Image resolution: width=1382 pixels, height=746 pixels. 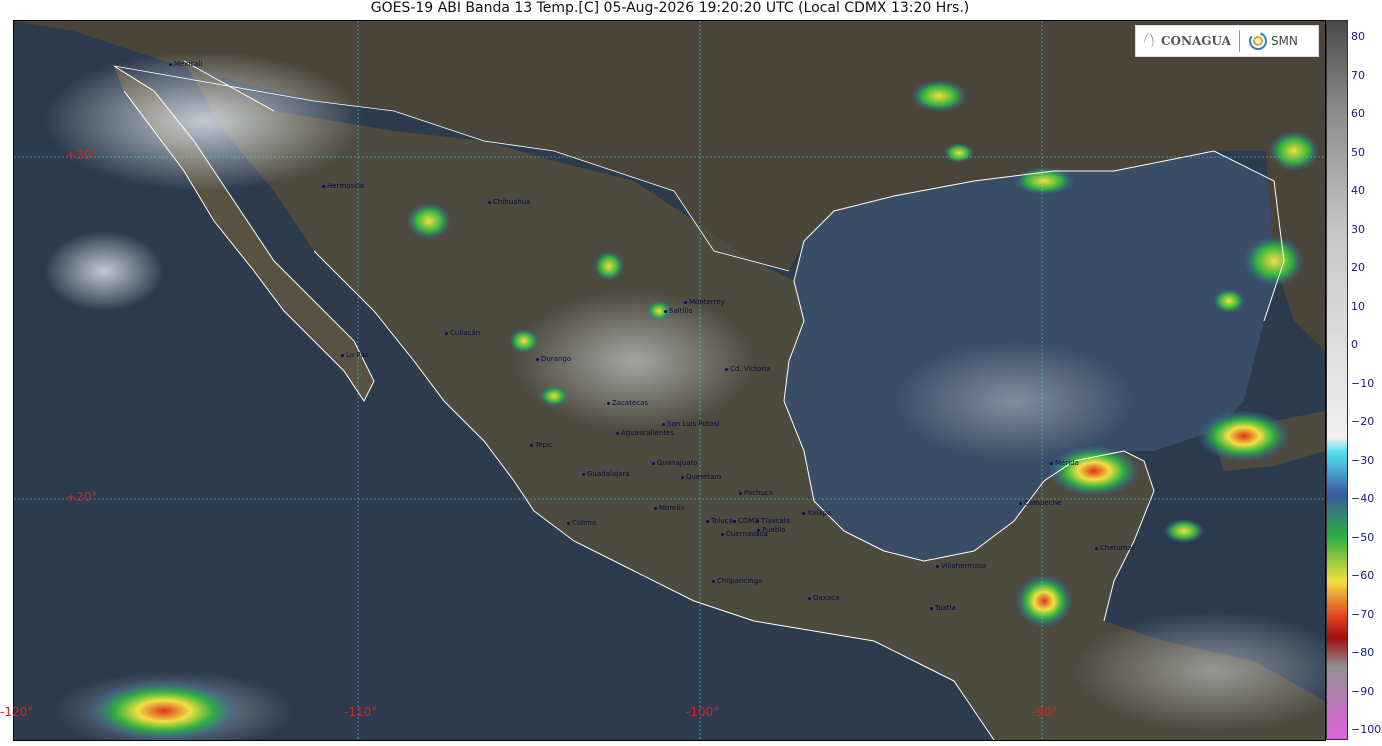 What do you see at coordinates (943, 608) in the screenshot?
I see `city-label: Tuxtla` at bounding box center [943, 608].